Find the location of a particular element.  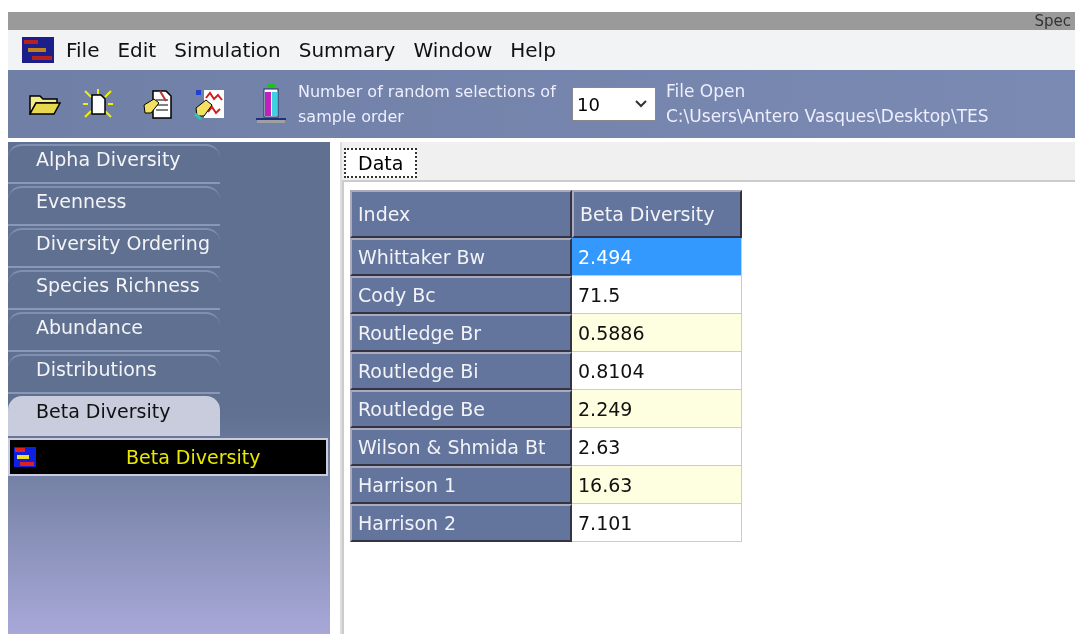

column-header: Beta Diversity is located at coordinates (657, 214).